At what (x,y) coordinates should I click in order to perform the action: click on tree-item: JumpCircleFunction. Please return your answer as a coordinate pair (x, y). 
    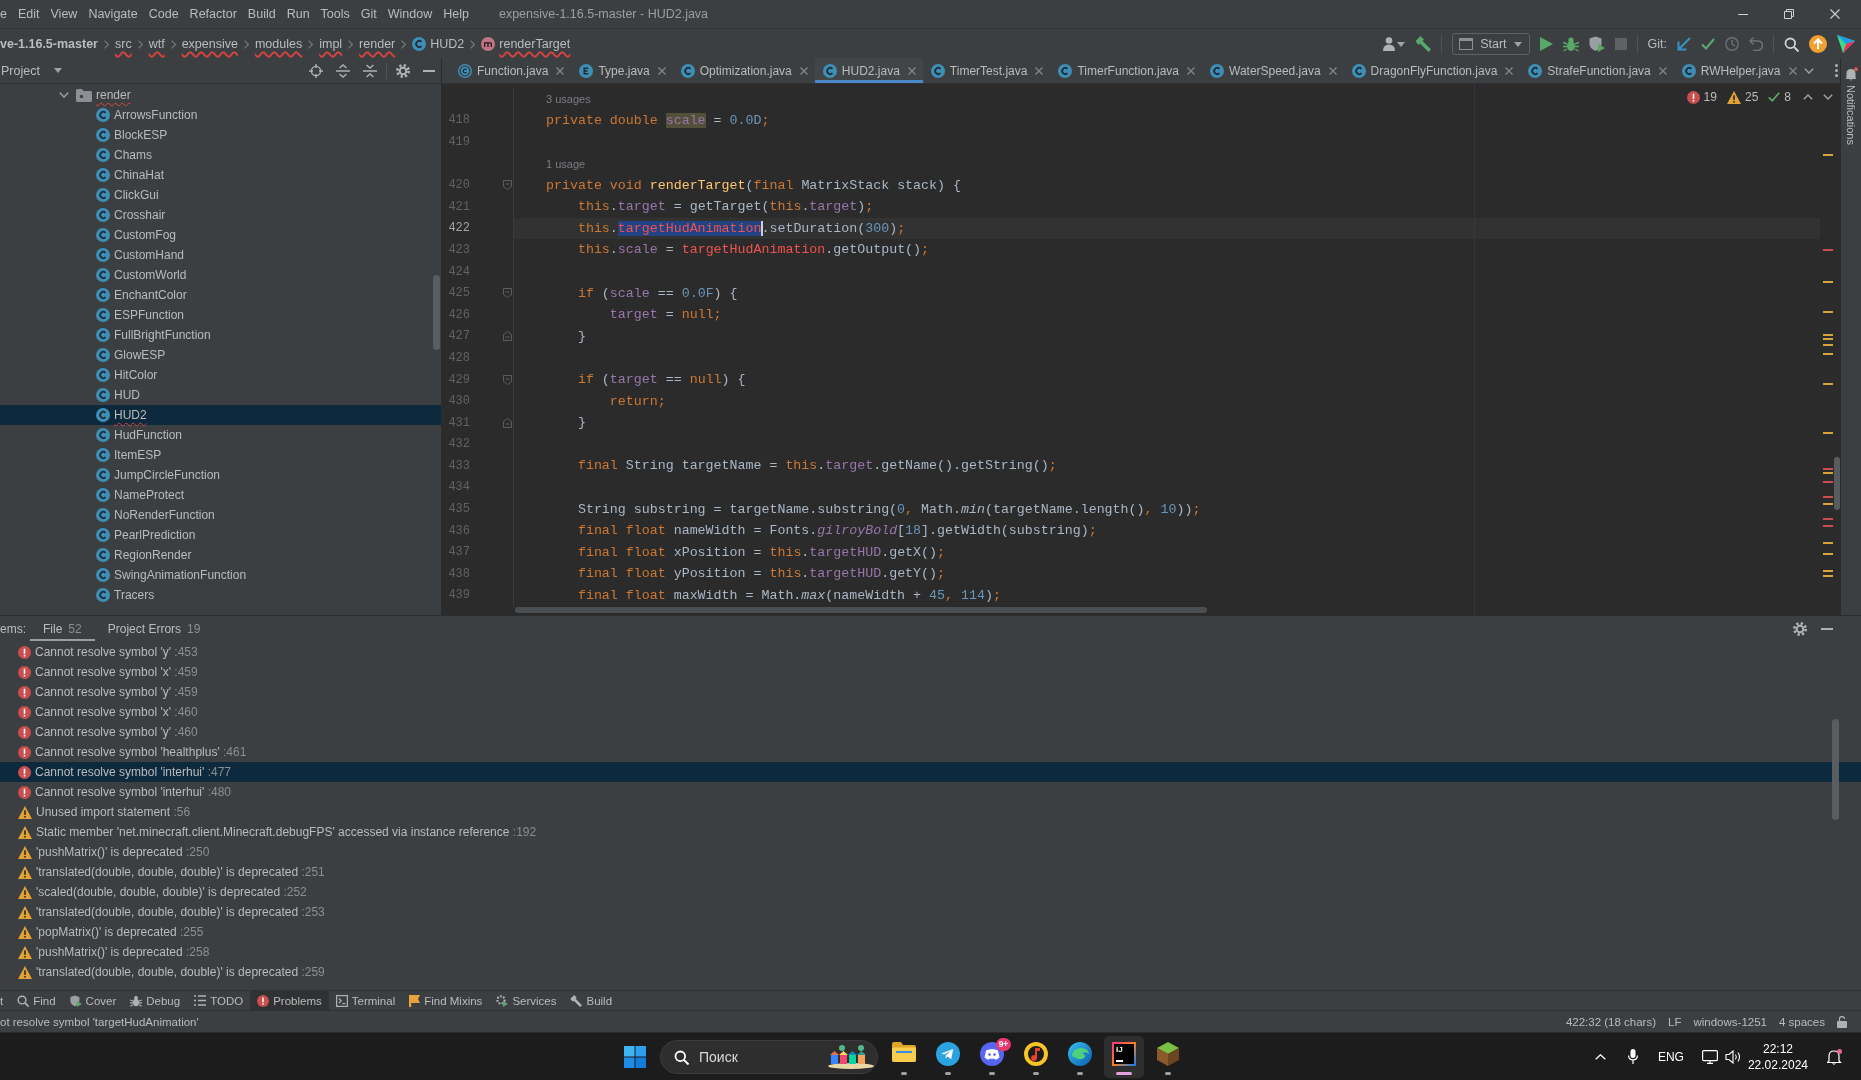
    Looking at the image, I should click on (220, 475).